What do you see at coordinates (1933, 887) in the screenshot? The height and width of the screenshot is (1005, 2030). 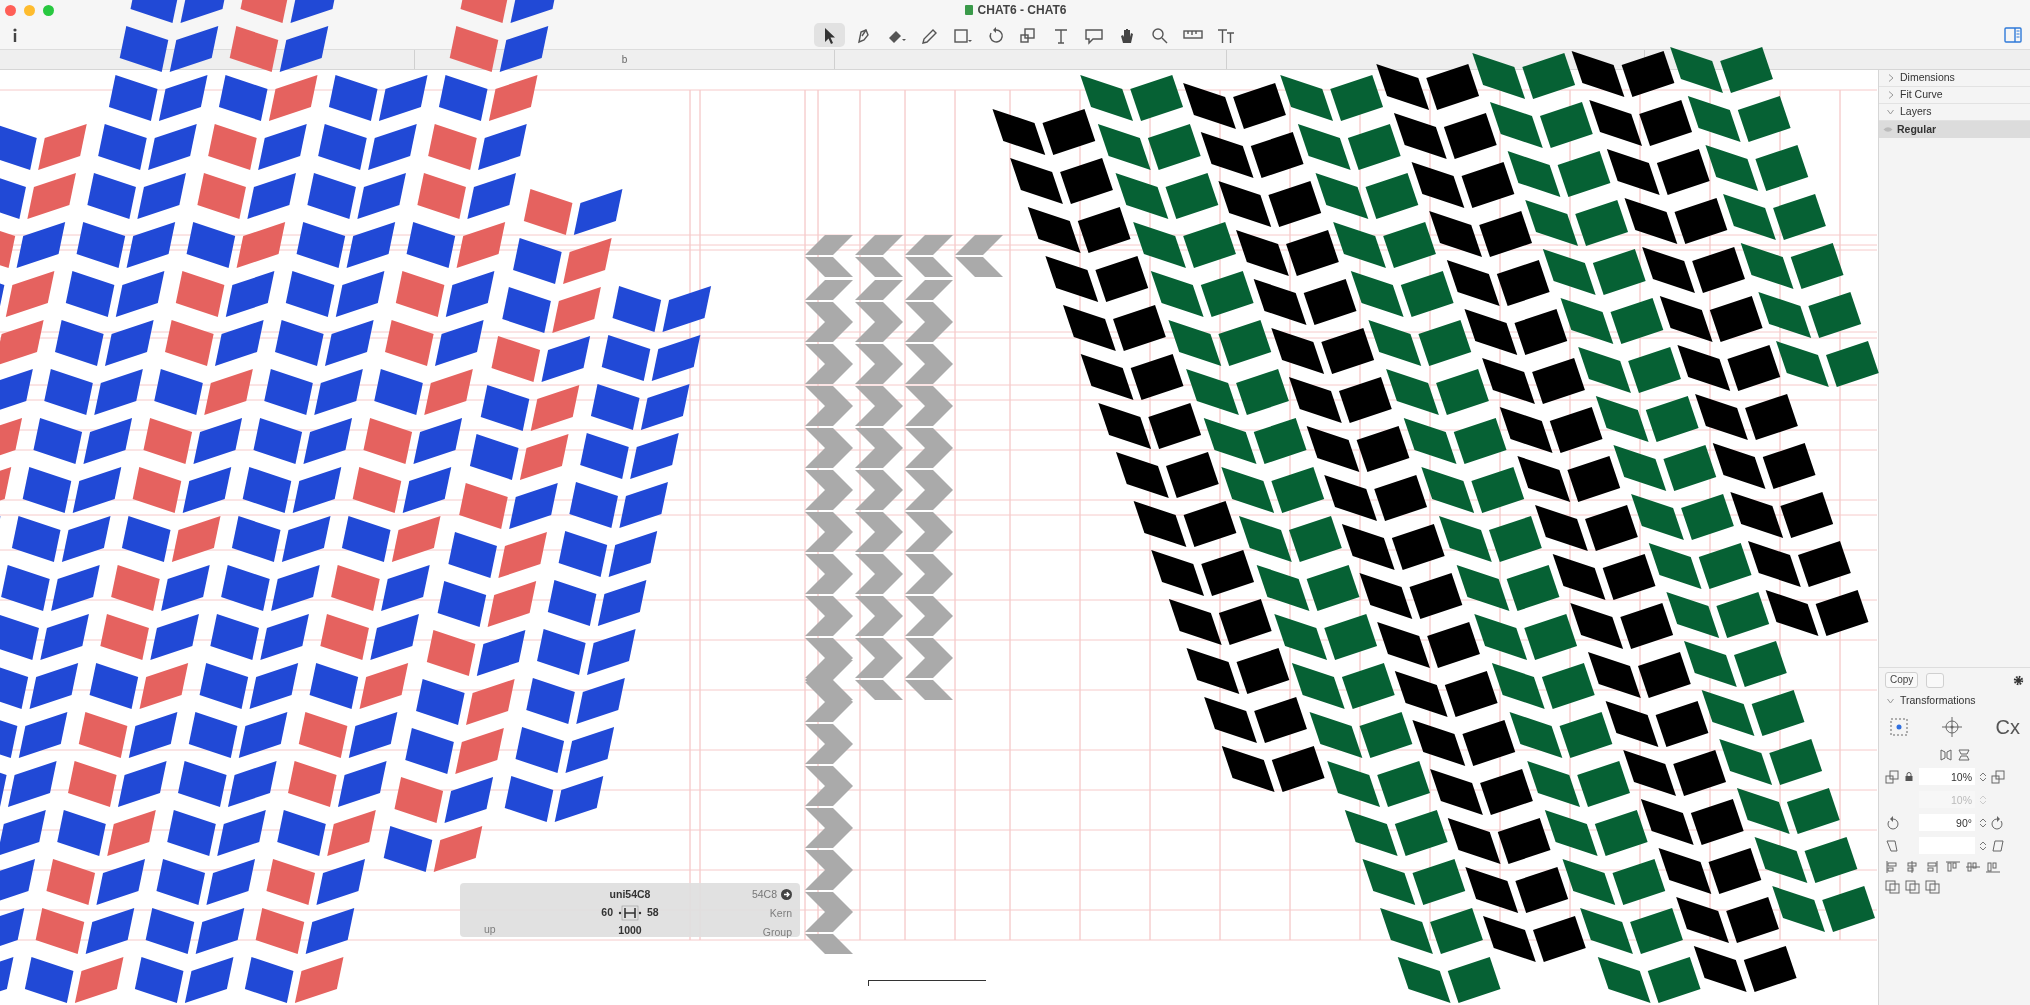 I see `intersect-icon` at bounding box center [1933, 887].